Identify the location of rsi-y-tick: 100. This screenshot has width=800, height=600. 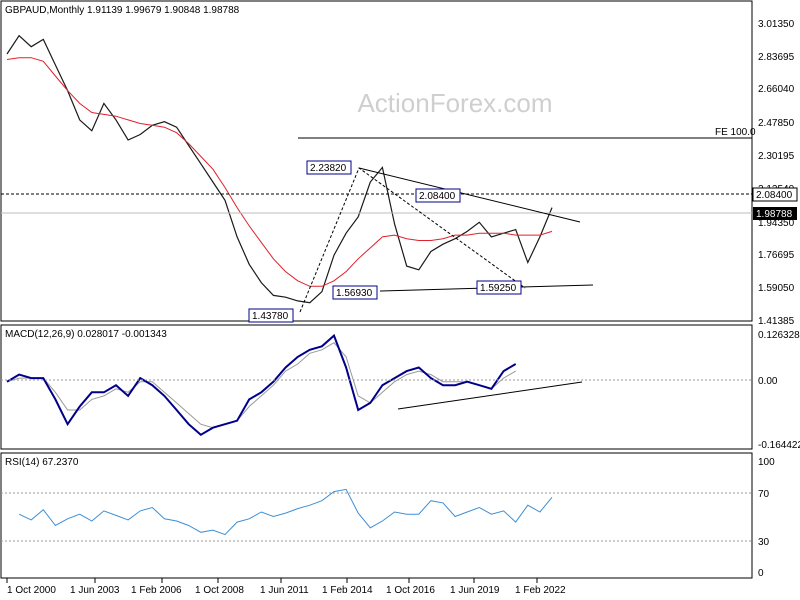
(766, 462).